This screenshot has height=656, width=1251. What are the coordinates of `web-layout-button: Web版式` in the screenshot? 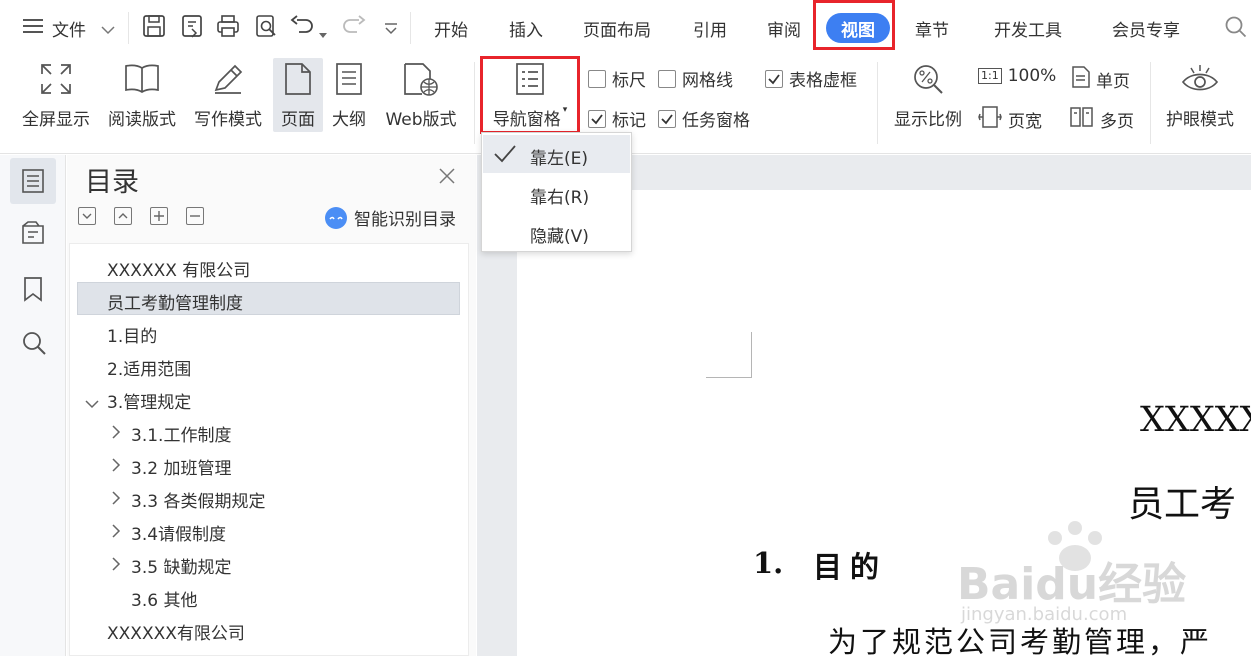 It's located at (421, 96).